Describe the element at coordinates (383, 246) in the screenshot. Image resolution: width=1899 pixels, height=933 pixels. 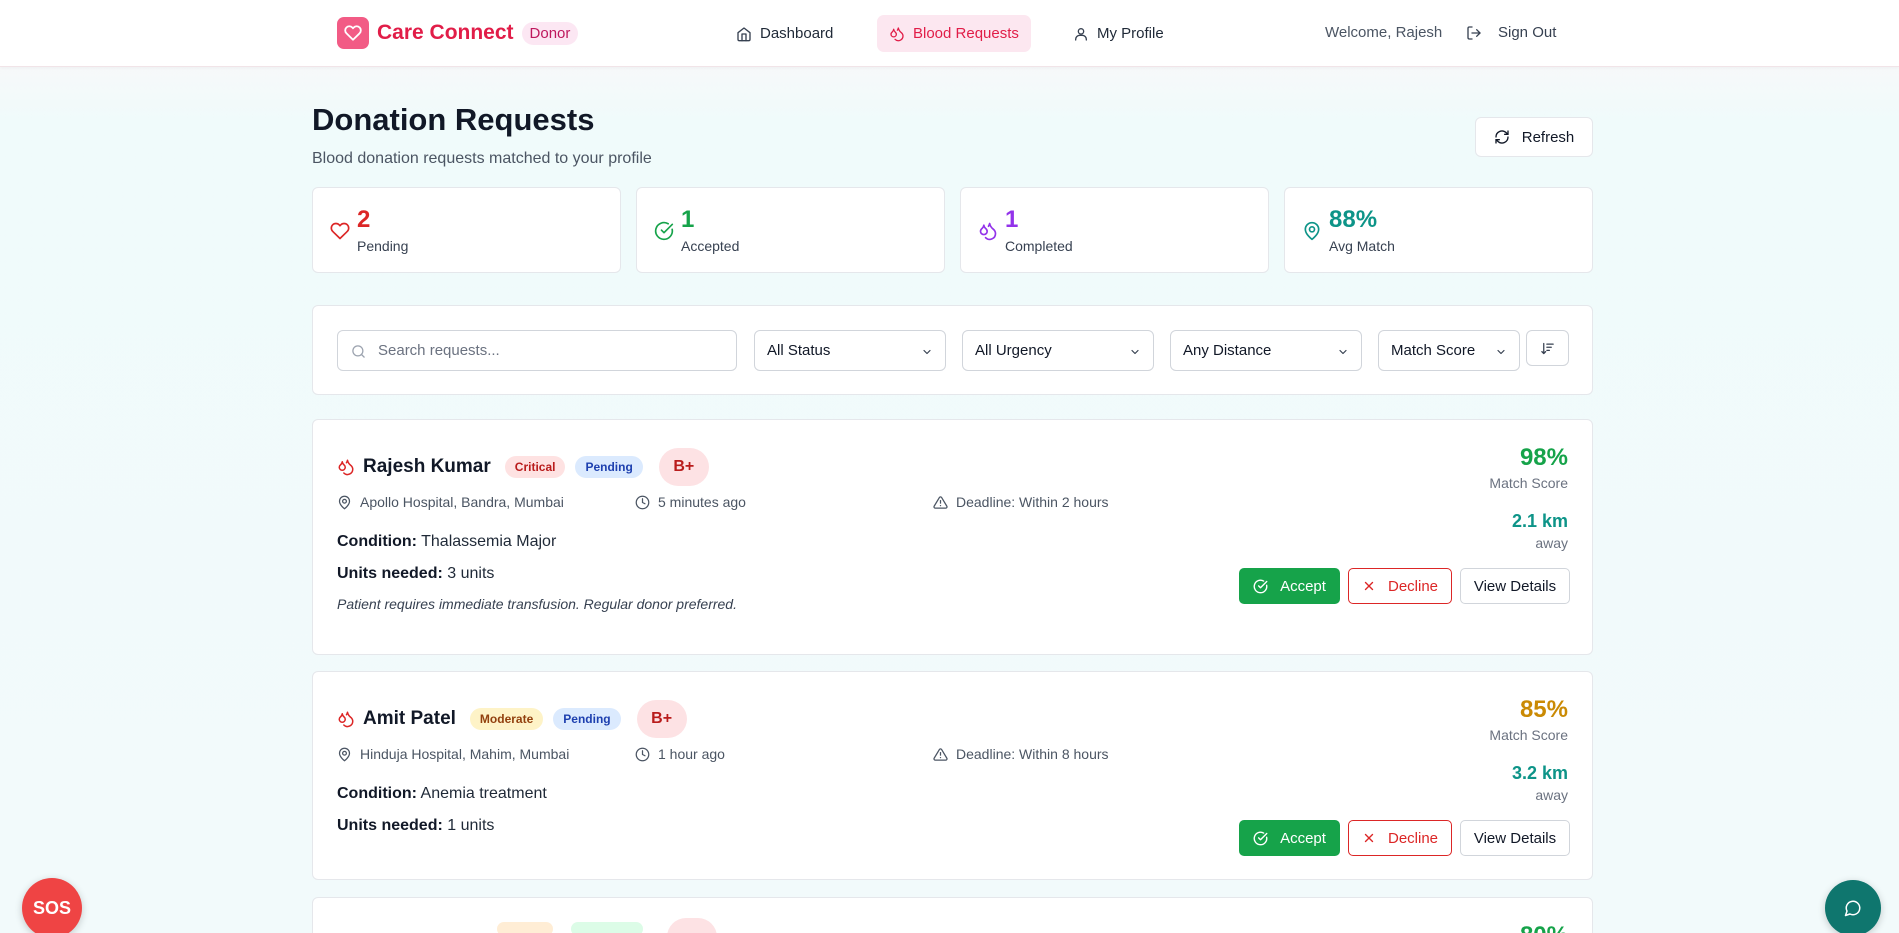
I see `stat-label: Pending` at that location.